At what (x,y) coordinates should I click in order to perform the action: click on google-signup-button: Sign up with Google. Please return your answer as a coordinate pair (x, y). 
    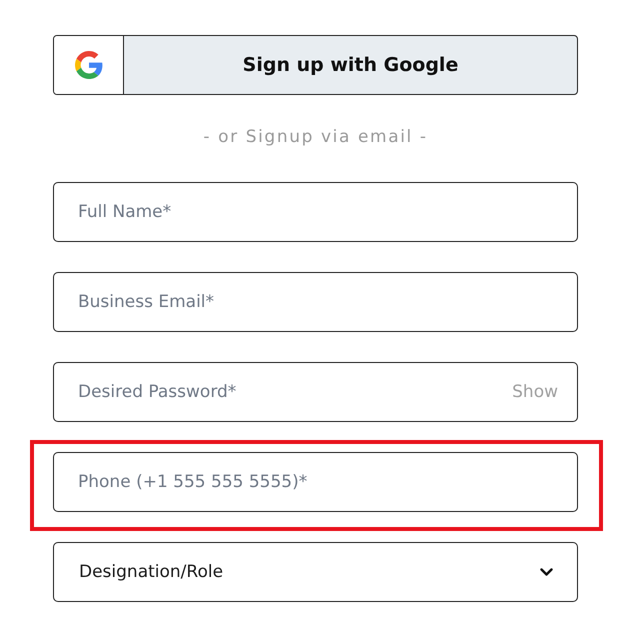
    Looking at the image, I should click on (315, 65).